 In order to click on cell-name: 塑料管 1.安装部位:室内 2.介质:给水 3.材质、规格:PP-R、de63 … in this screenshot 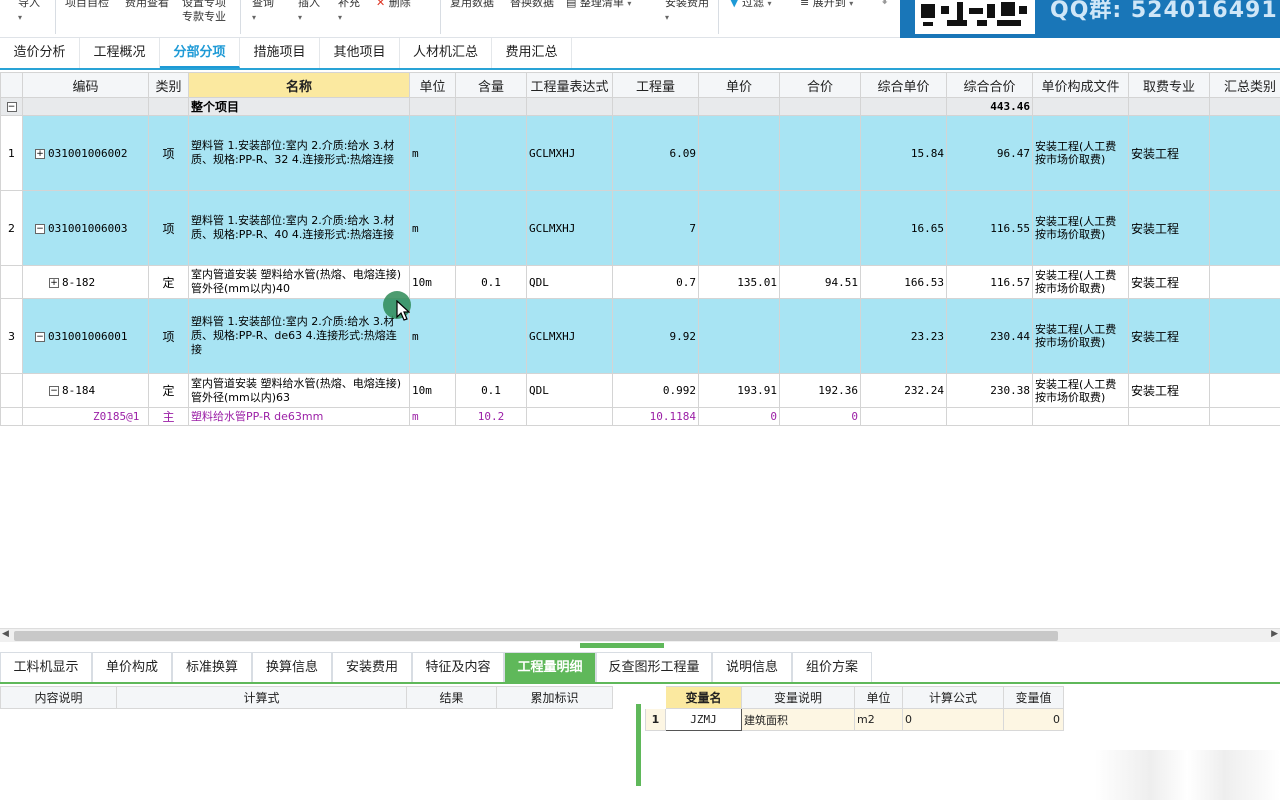, I will do `click(299, 336)`.